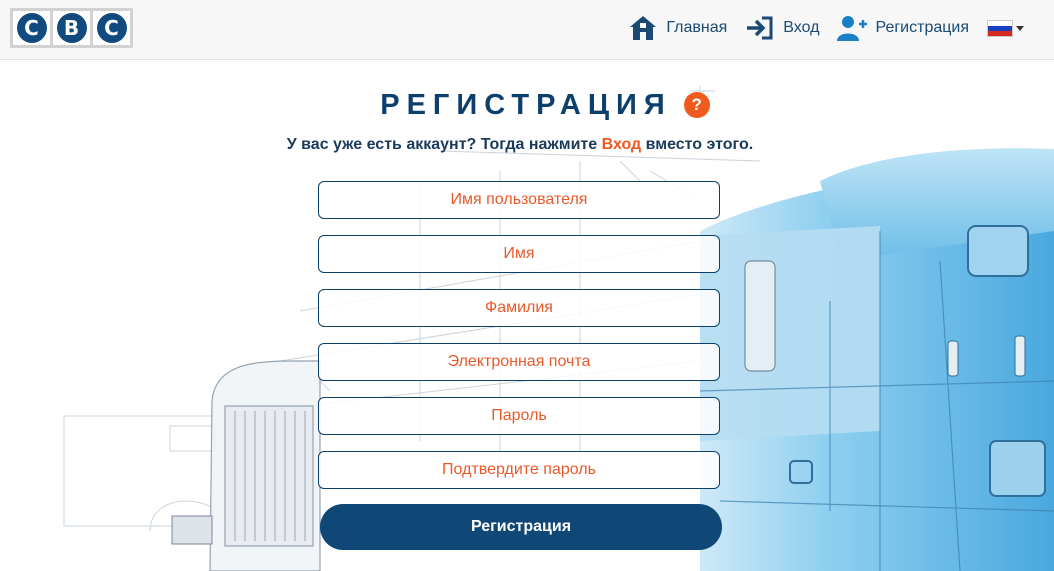 The image size is (1054, 571). What do you see at coordinates (643, 28) in the screenshot?
I see `house-icon` at bounding box center [643, 28].